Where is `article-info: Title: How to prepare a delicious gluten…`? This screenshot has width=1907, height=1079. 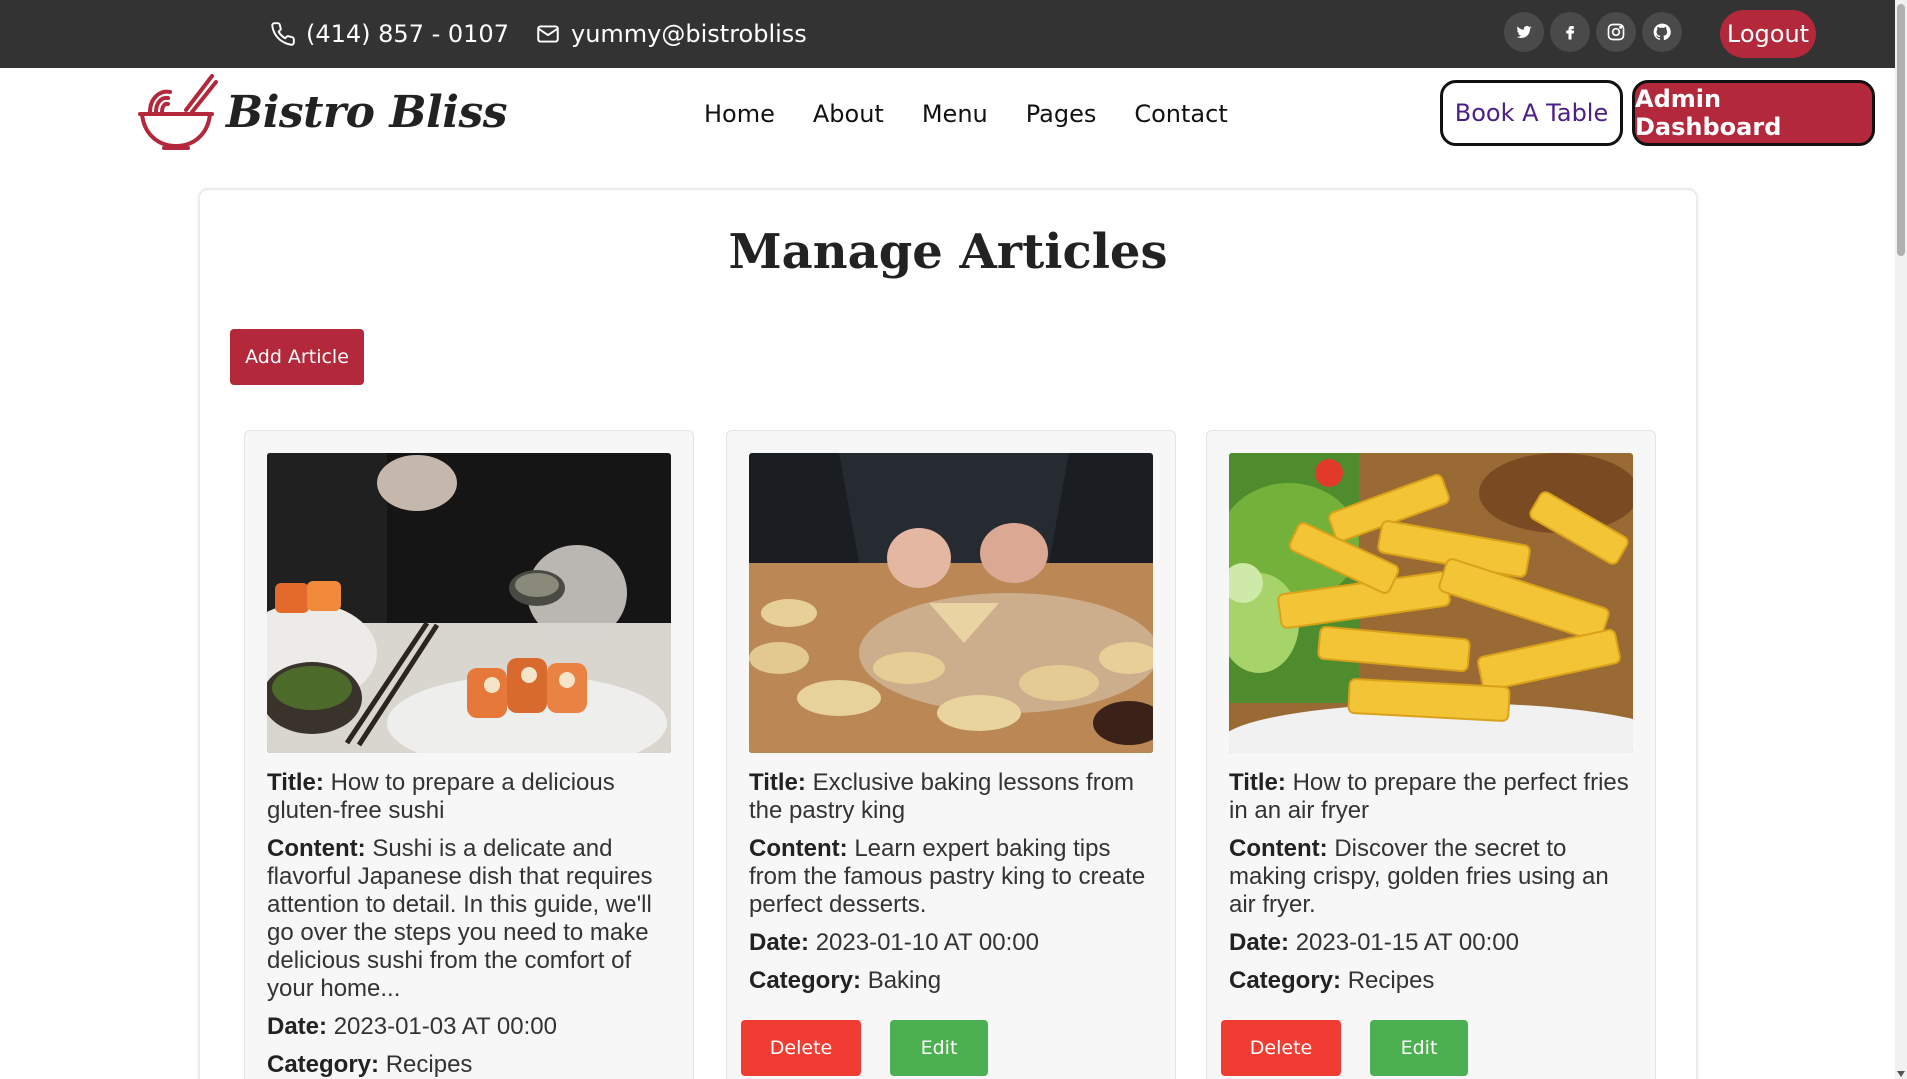
article-info: Title: How to prepare a delicious gluten… is located at coordinates (472, 924).